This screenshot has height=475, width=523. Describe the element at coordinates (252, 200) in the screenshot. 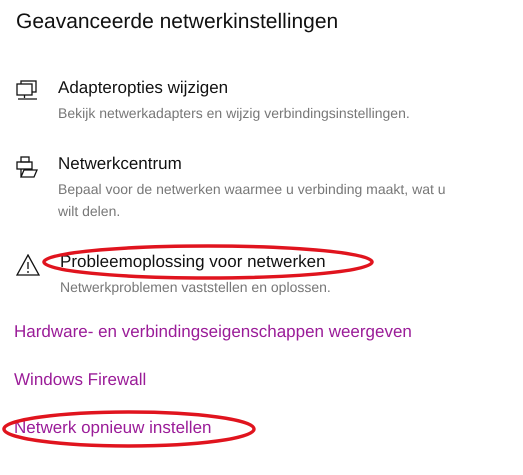

I see `option-description: Bepaal voor de netwerken waarmee u verbinding maakt, wat u wilt delen.` at that location.